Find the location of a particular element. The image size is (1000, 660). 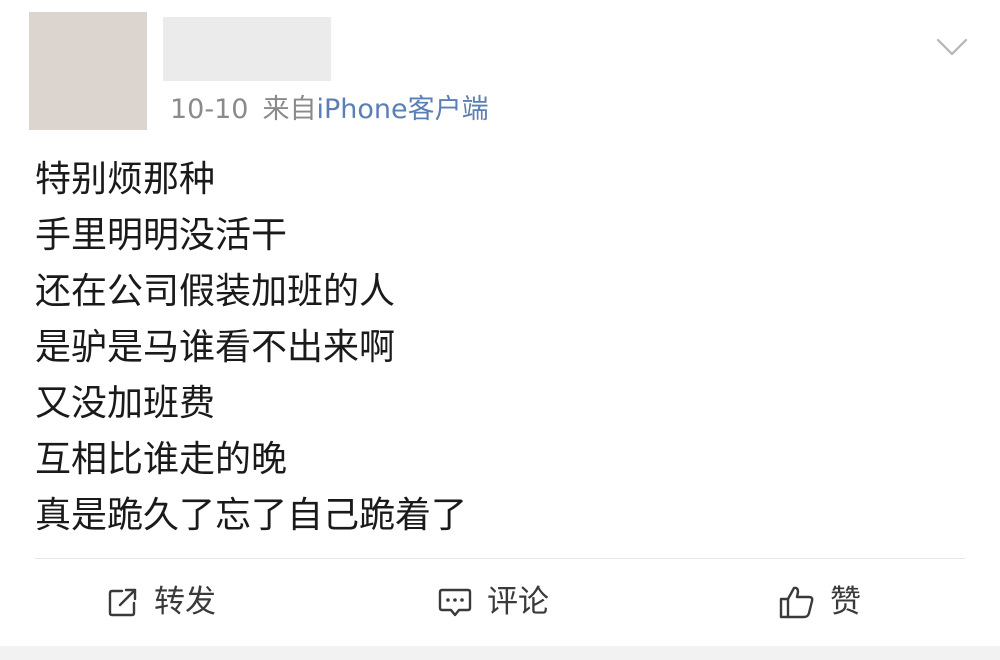

divider is located at coordinates (500, 558).